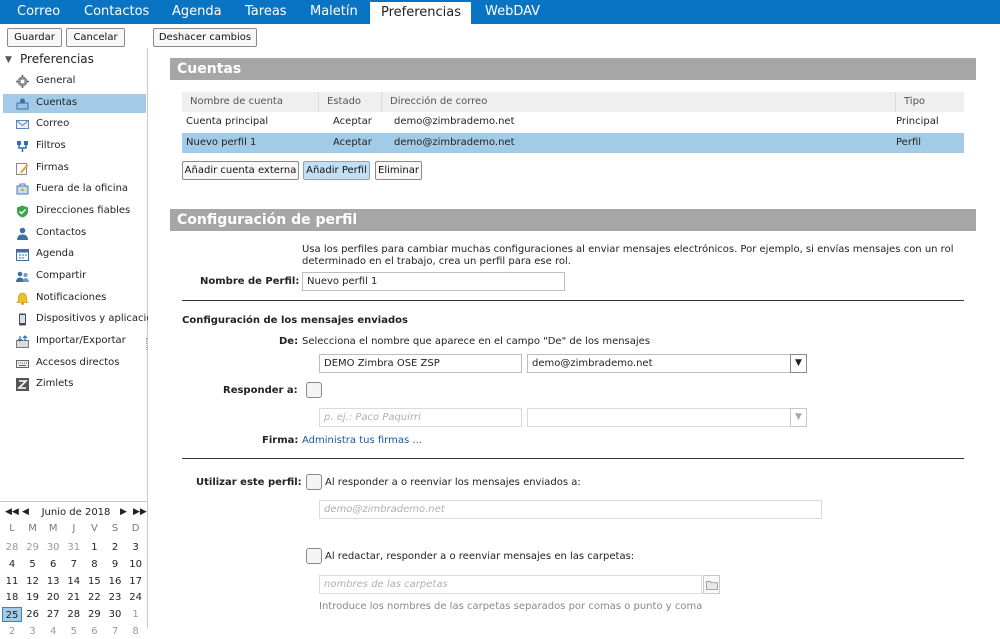  What do you see at coordinates (12, 615) in the screenshot?
I see `calendar-day-today: 25` at bounding box center [12, 615].